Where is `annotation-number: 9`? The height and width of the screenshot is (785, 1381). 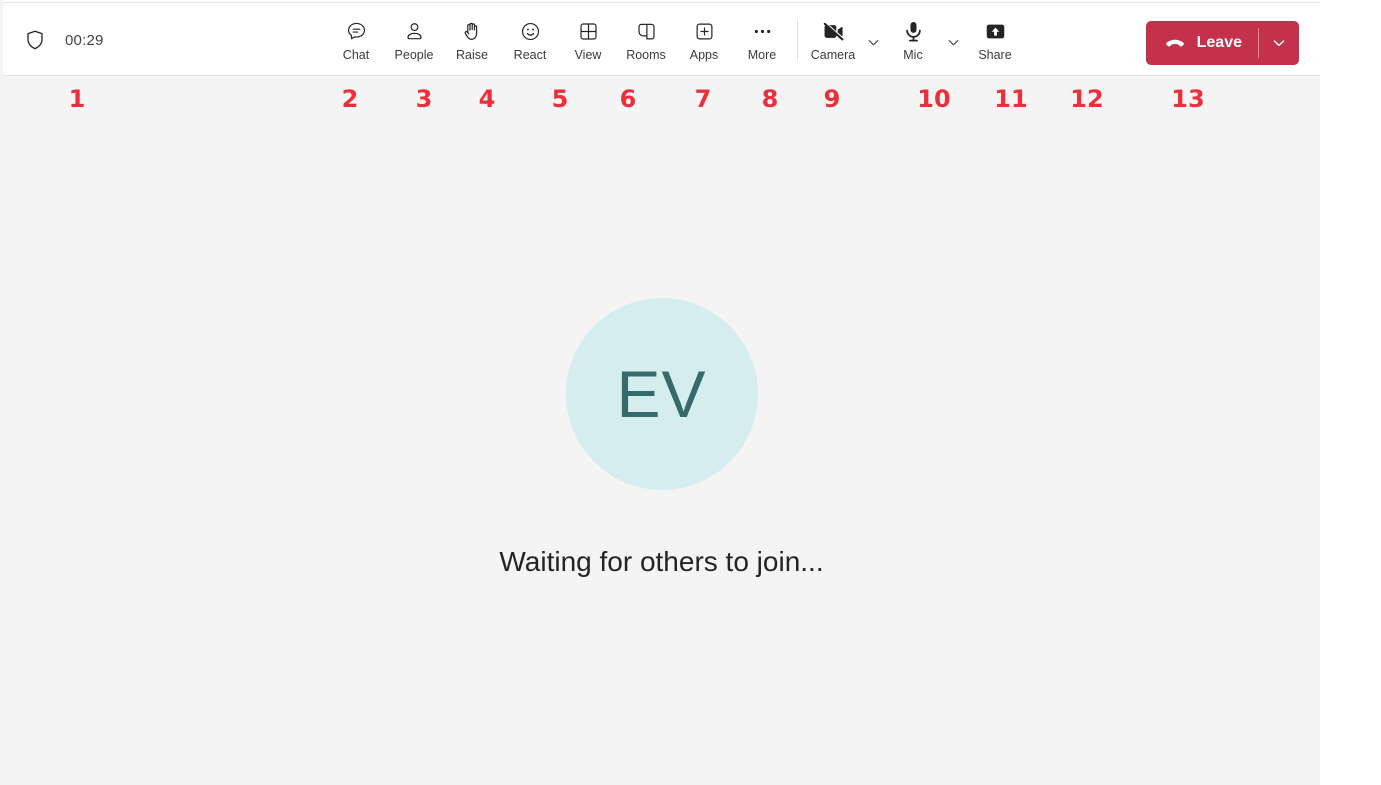 annotation-number: 9 is located at coordinates (832, 99).